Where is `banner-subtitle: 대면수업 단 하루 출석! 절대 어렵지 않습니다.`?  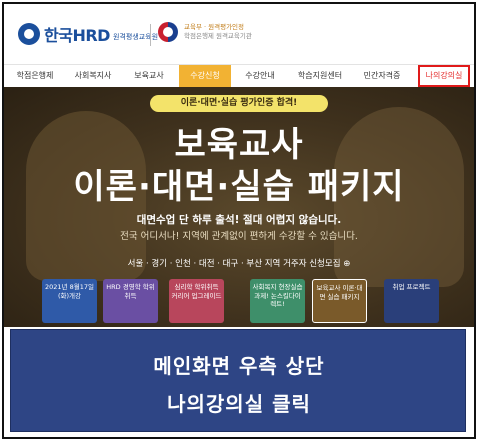 banner-subtitle: 대면수업 단 하루 출석! 절대 어렵지 않습니다. is located at coordinates (239, 220).